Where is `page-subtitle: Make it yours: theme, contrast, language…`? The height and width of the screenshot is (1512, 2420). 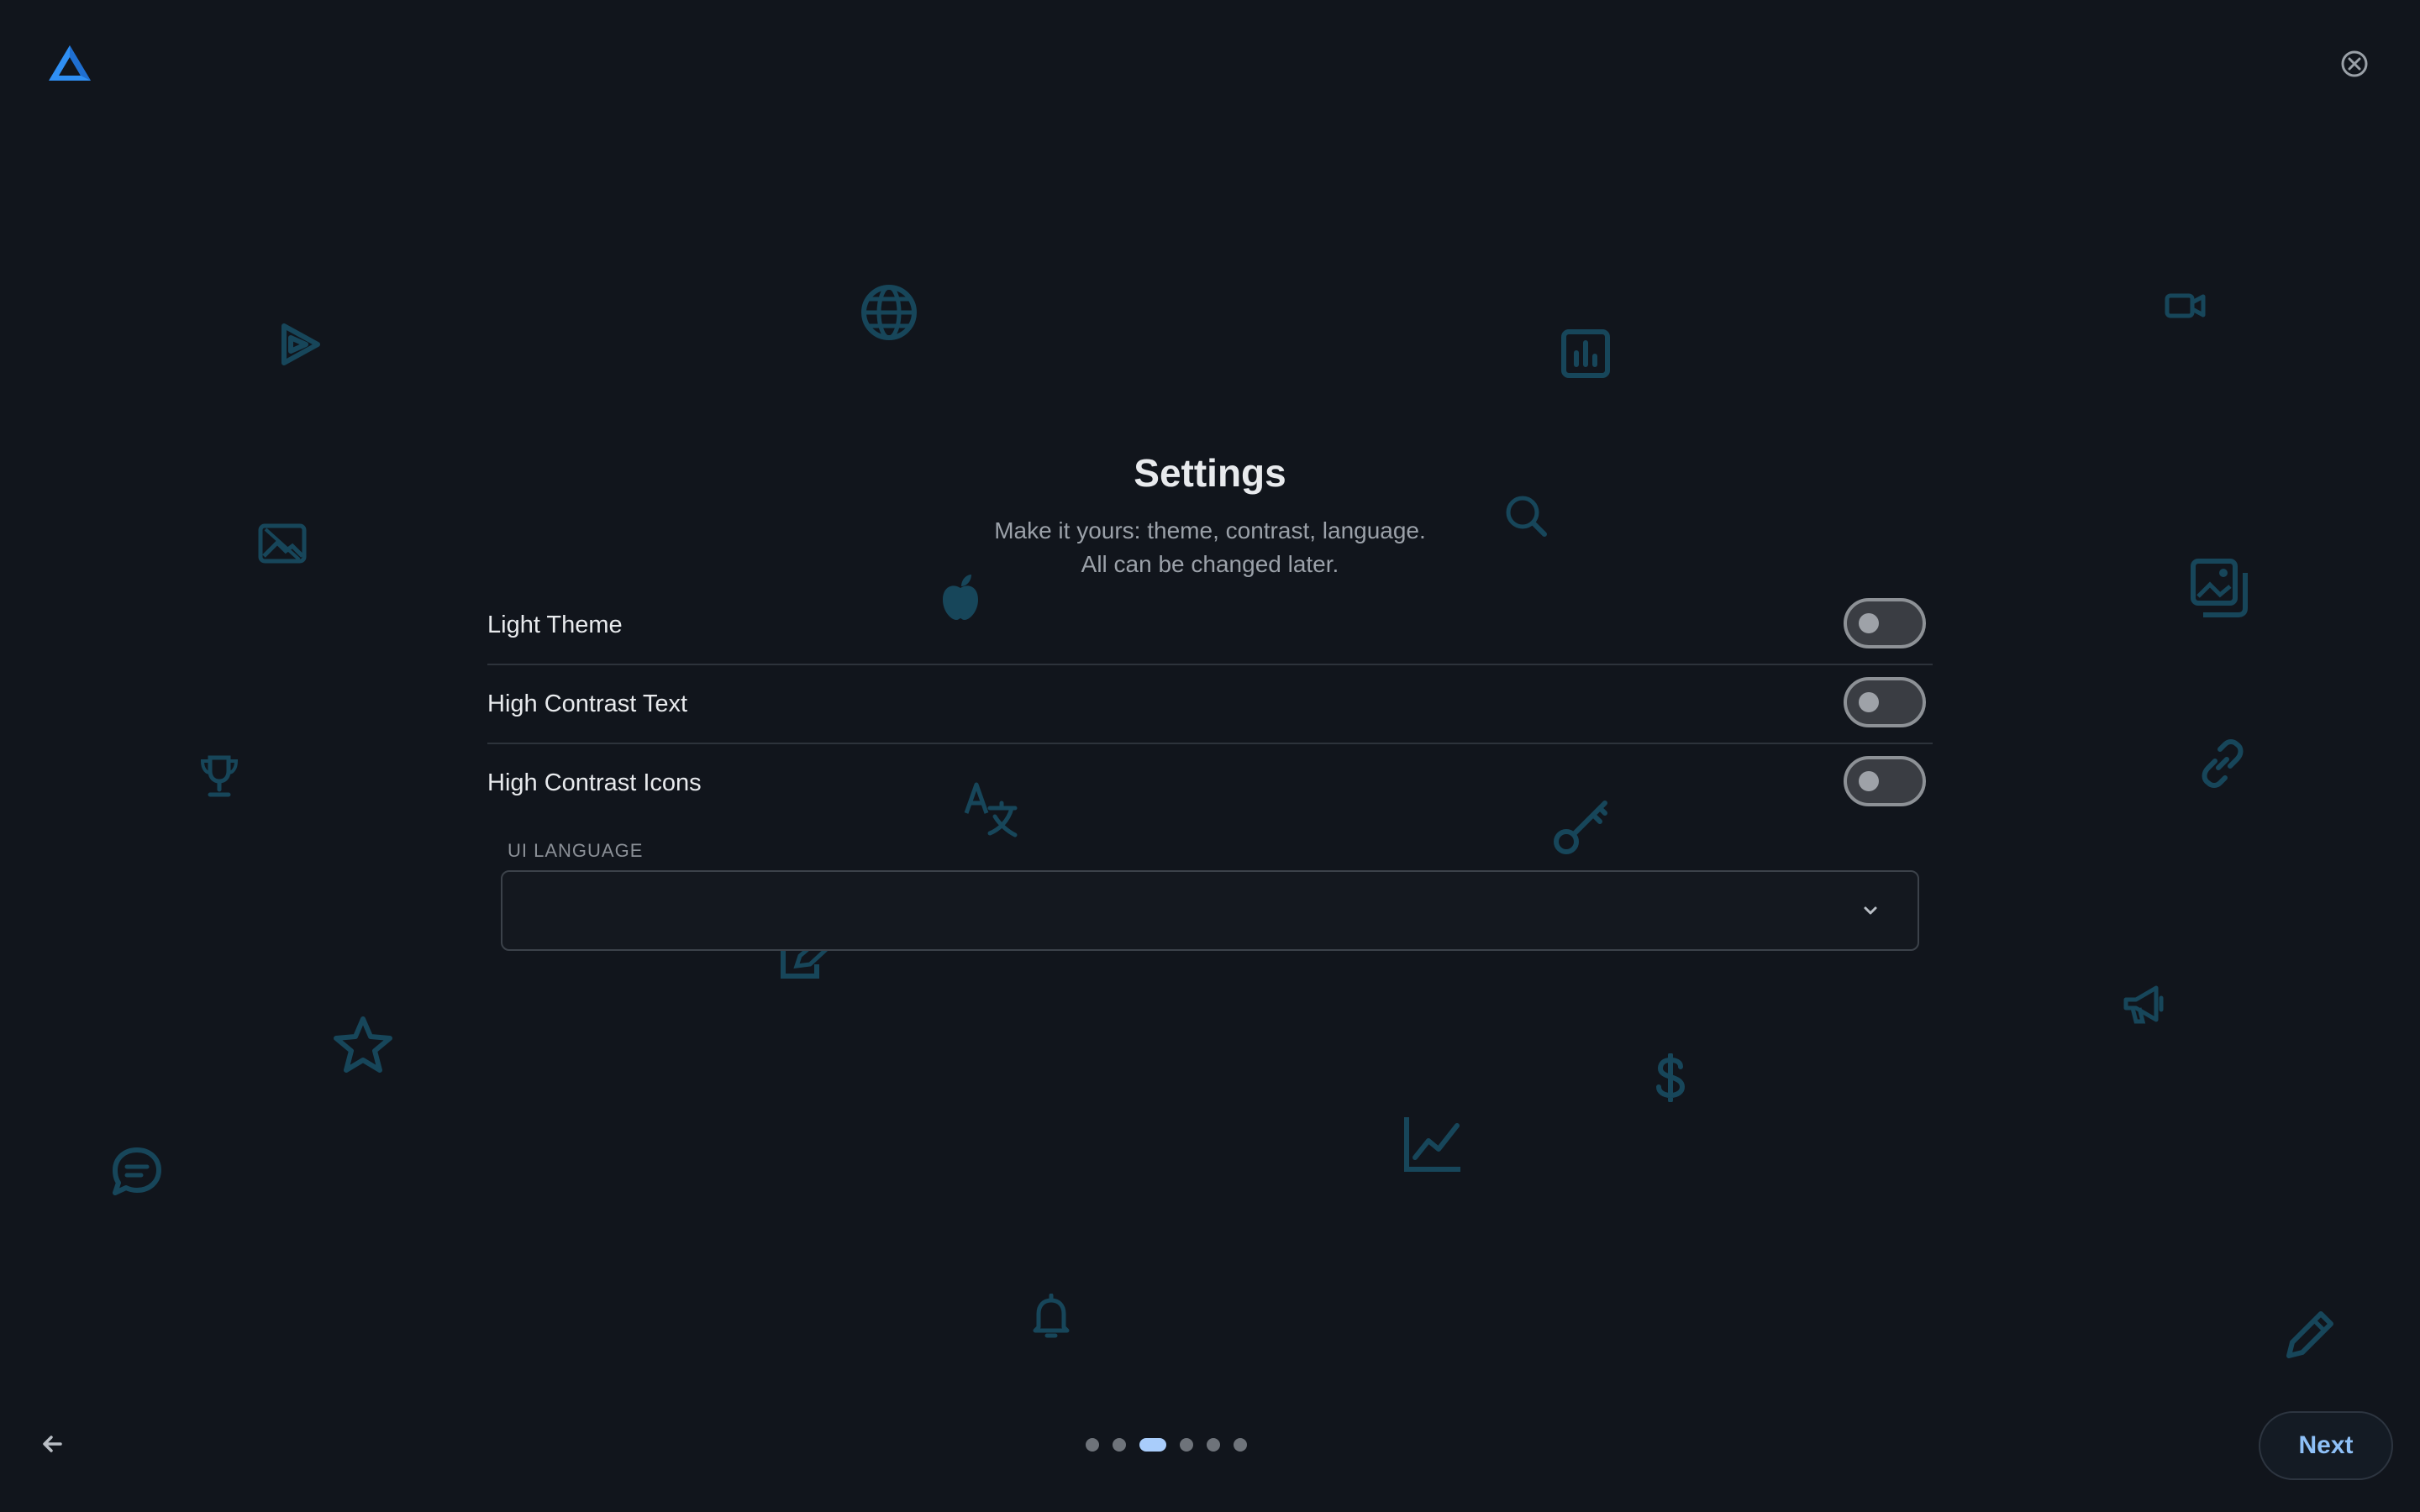
page-subtitle: Make it yours: theme, contrast, language… is located at coordinates (1210, 547).